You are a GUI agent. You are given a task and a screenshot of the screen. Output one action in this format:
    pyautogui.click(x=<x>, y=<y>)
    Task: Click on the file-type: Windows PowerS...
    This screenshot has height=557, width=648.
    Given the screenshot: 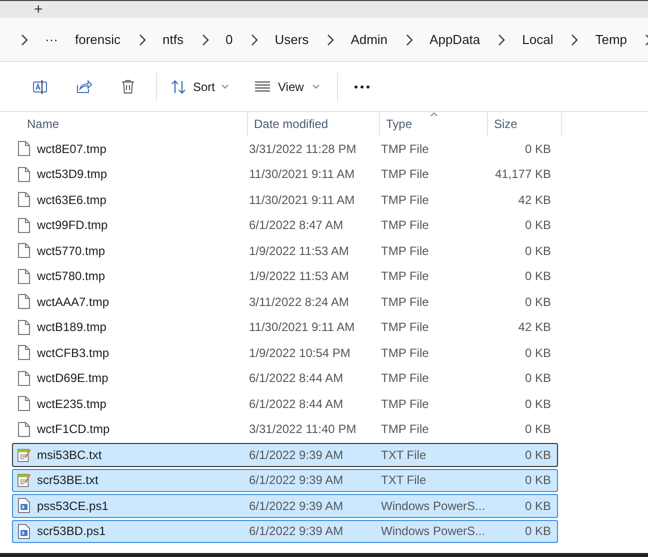 What is the action you would take?
    pyautogui.click(x=433, y=531)
    